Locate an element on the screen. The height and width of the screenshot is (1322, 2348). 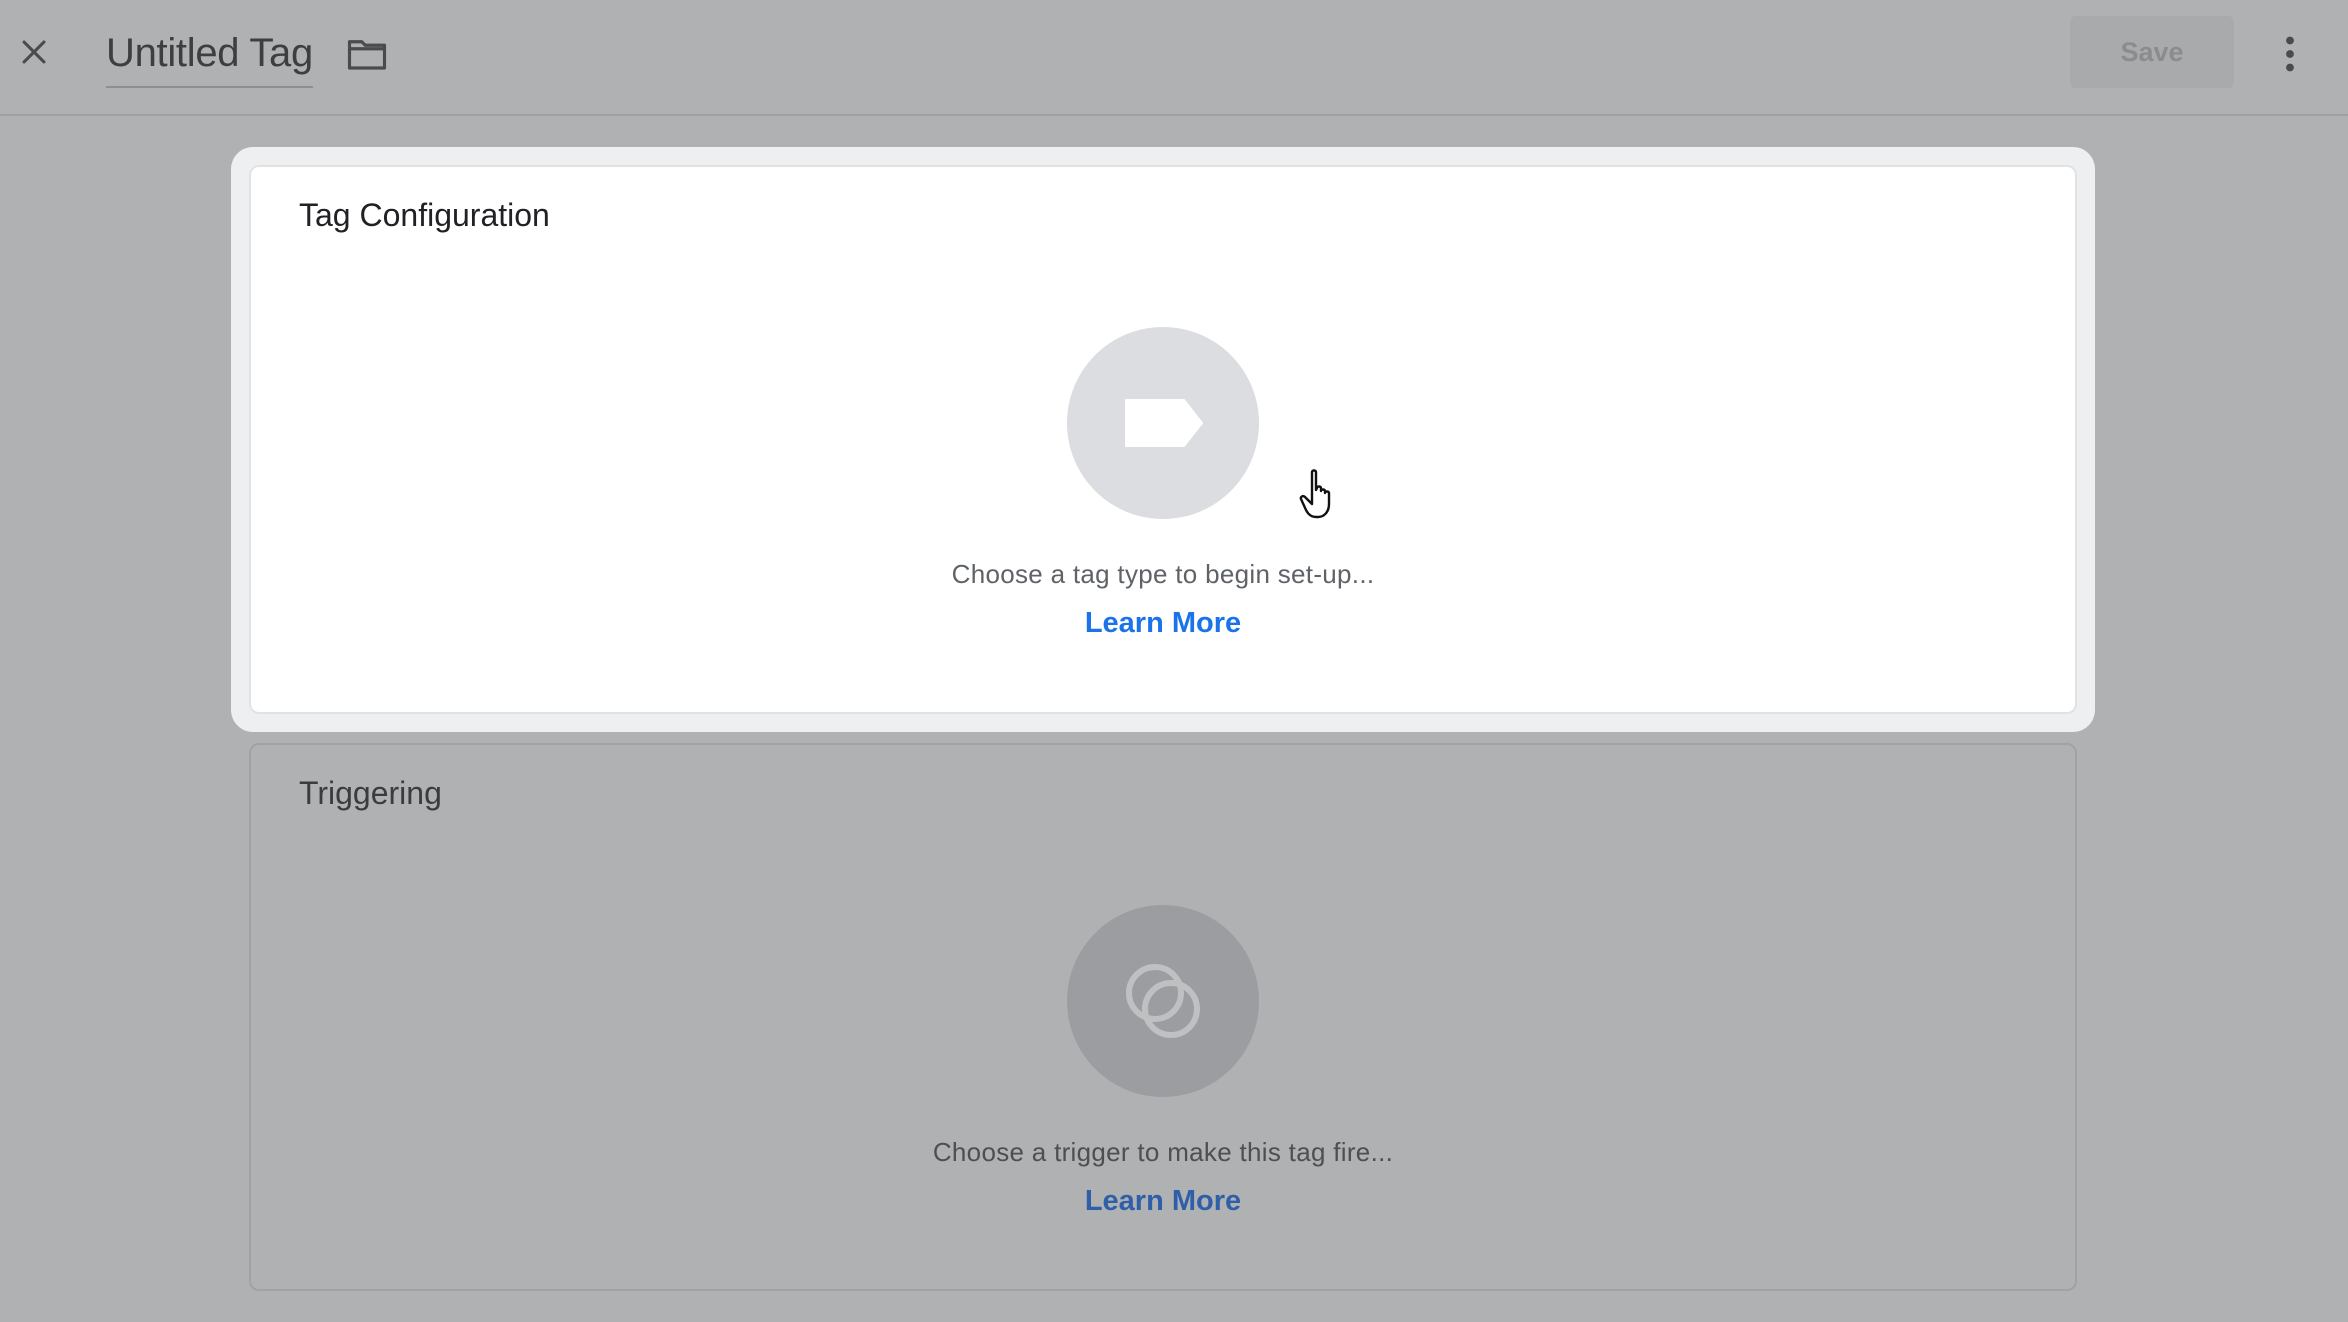
tag-name-field: Untitled Tag is located at coordinates (209, 57).